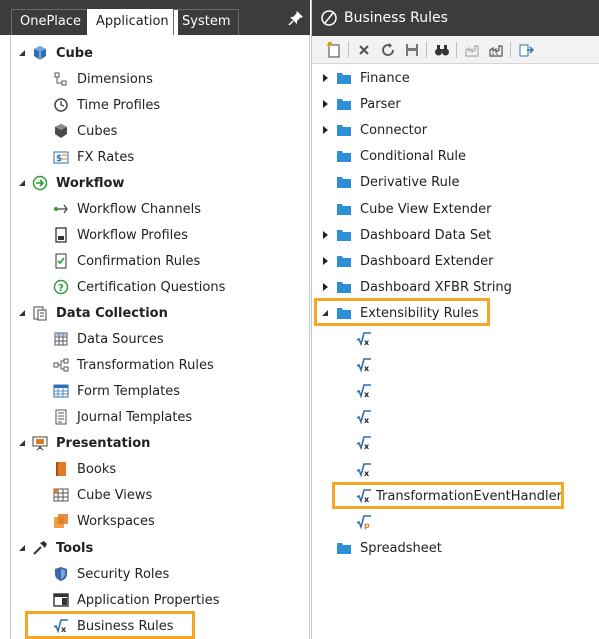 This screenshot has height=639, width=599. I want to click on extensibility-parser-rule-item: p, so click(368, 522).